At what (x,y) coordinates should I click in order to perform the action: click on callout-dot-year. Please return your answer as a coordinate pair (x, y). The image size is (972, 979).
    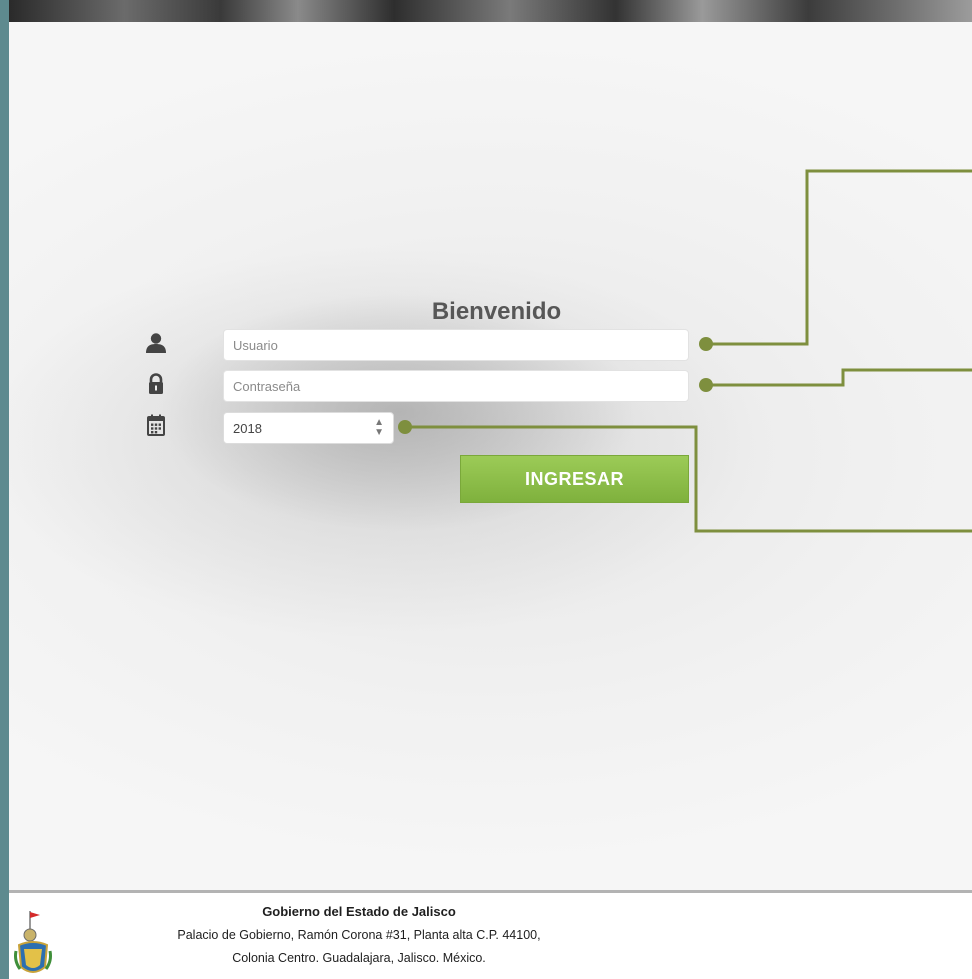
    Looking at the image, I should click on (405, 427).